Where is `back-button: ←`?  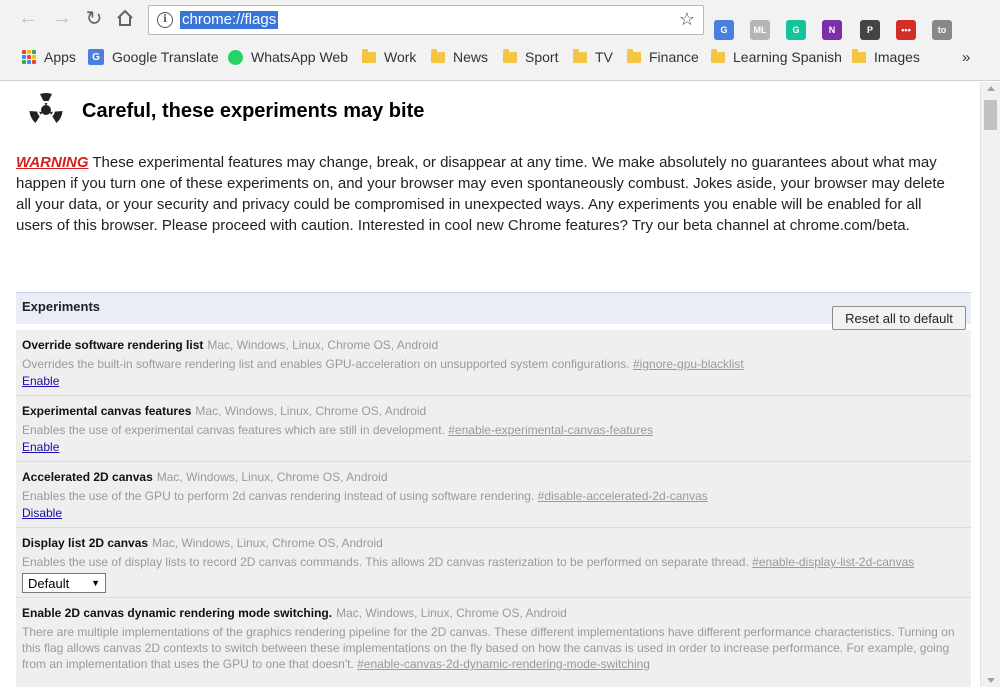
back-button: ← is located at coordinates (28, 18).